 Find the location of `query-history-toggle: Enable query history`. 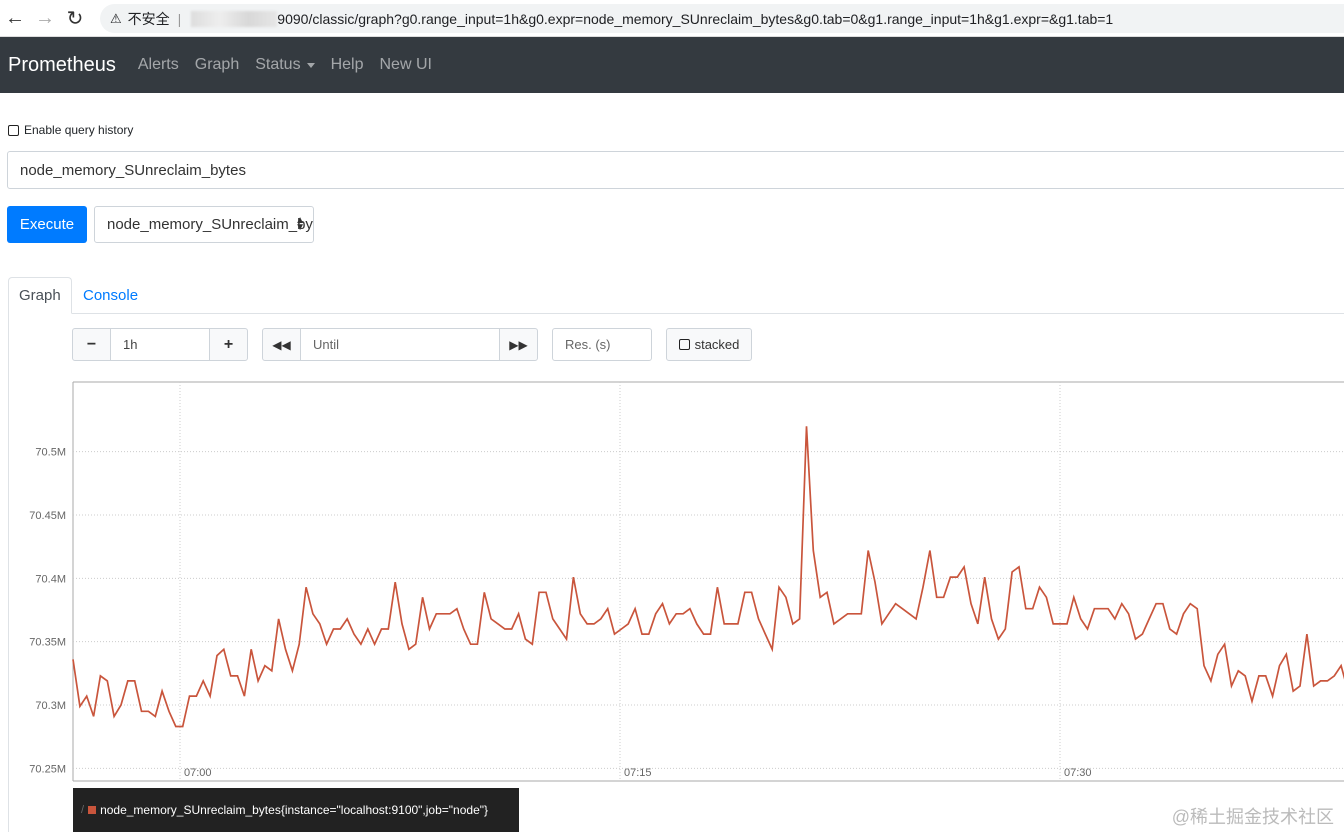

query-history-toggle: Enable query history is located at coordinates (70, 130).